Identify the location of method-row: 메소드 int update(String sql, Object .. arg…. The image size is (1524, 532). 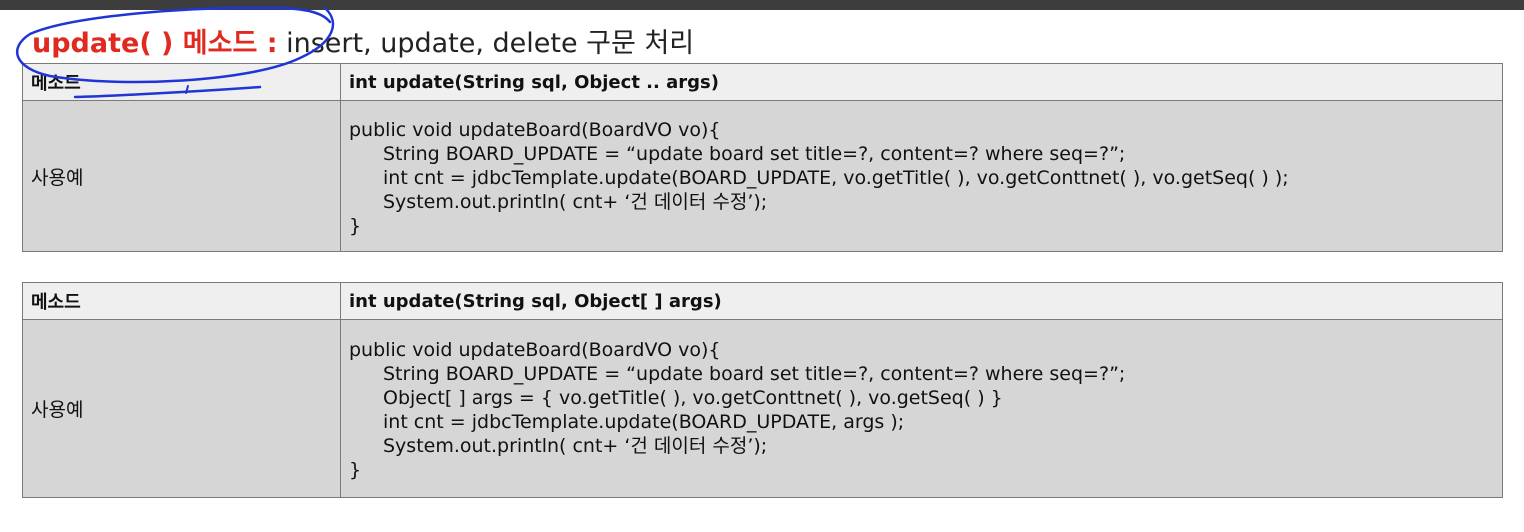
(762, 82).